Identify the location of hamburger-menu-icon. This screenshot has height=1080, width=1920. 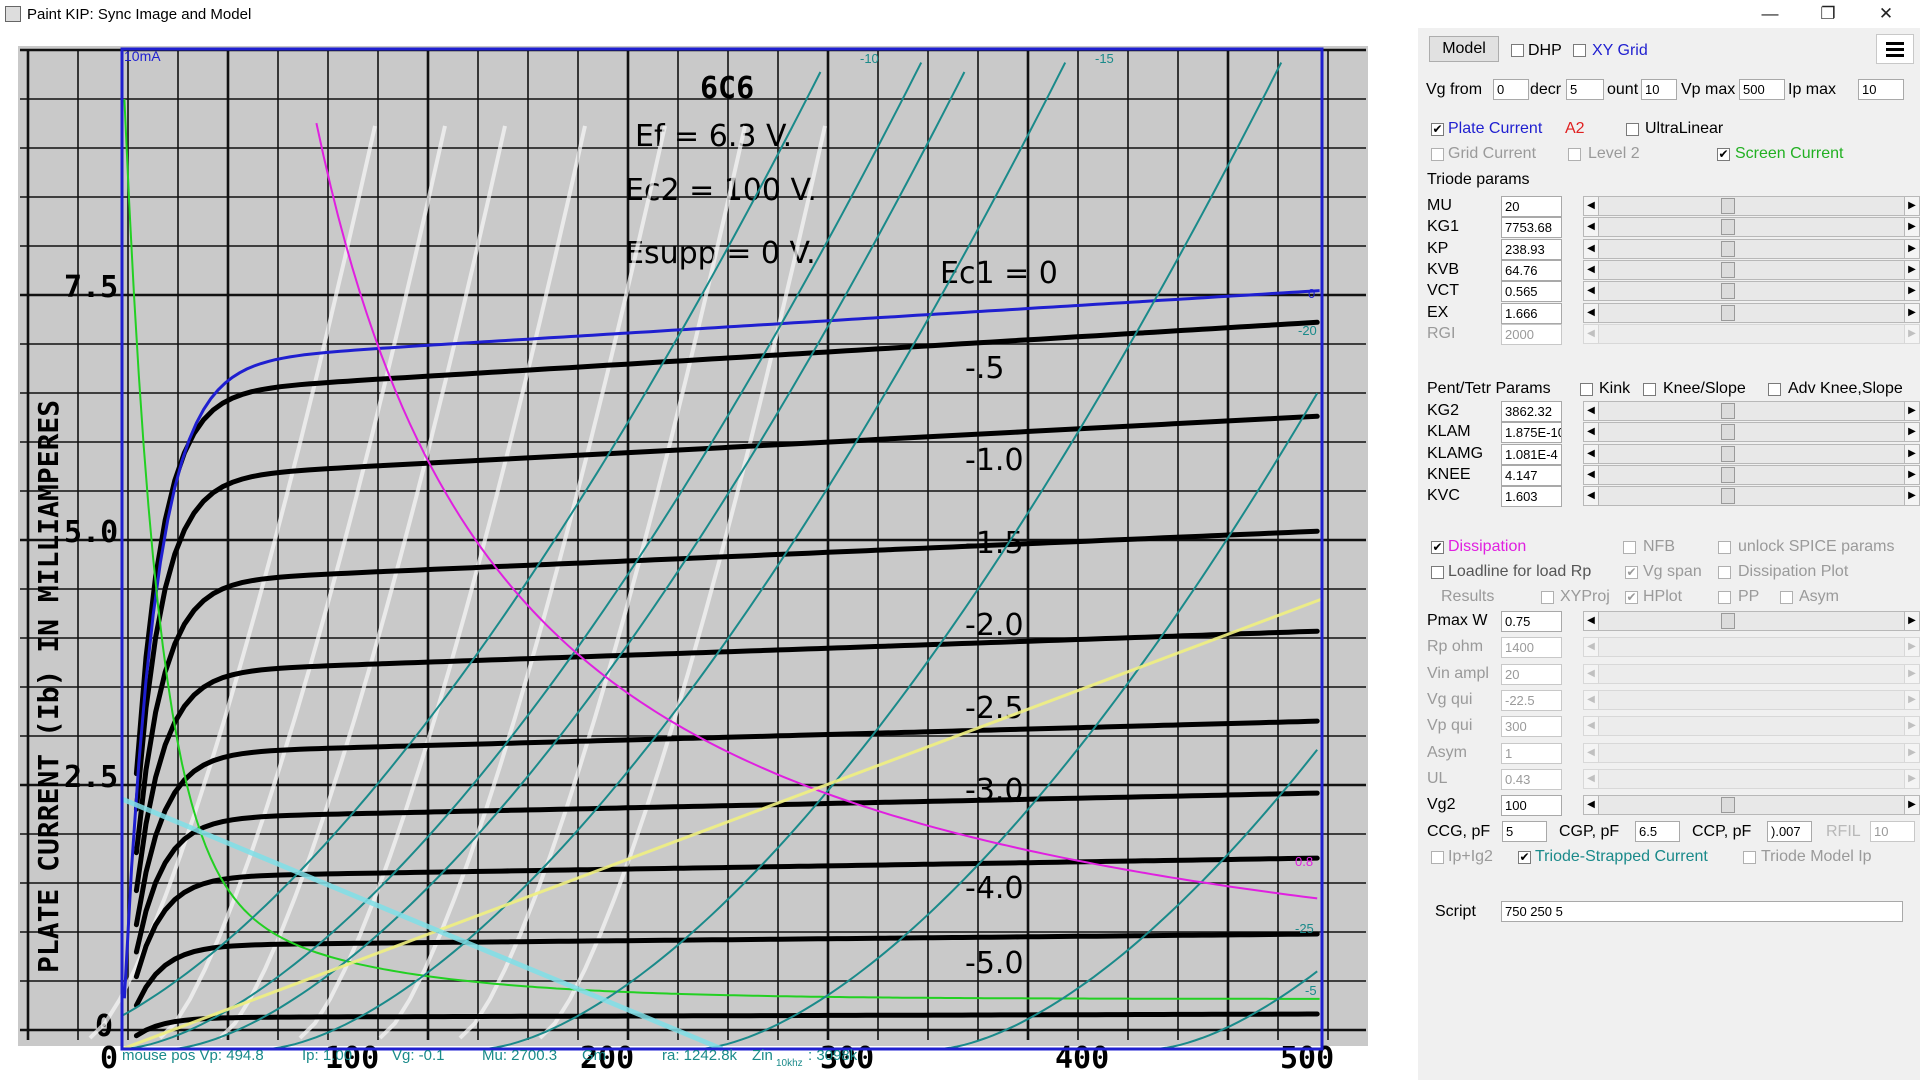
(1895, 49).